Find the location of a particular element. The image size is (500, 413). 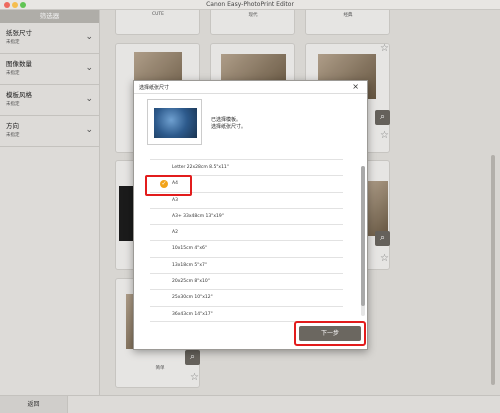

paper-option: 25x30cm 10"x12" is located at coordinates (246, 297).